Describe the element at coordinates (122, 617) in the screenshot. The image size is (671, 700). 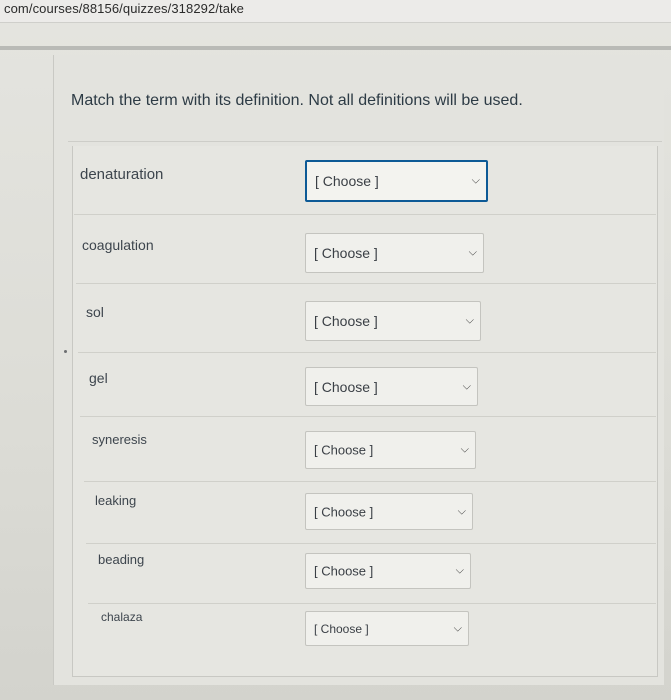
I see `match-term: chalaza` at that location.